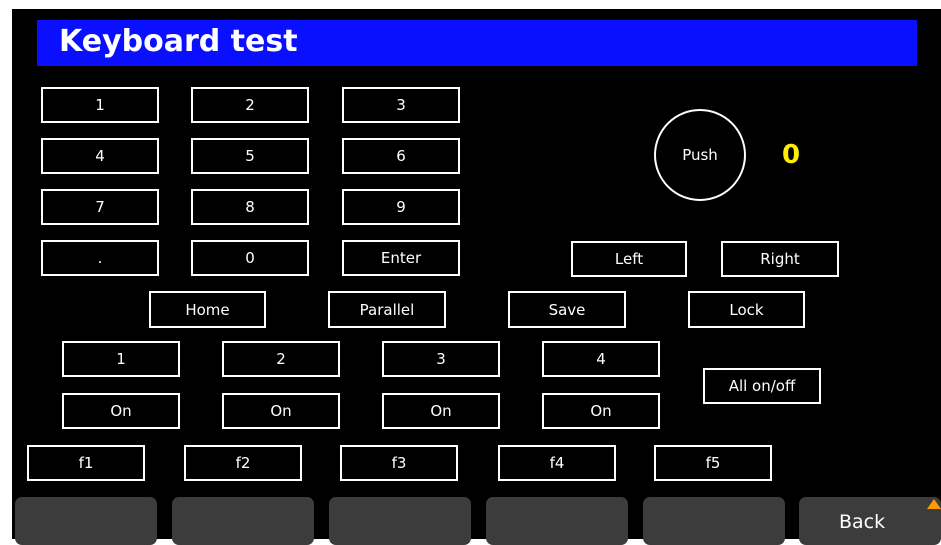  What do you see at coordinates (401, 258) in the screenshot?
I see `keypad-key-enter: Enter` at bounding box center [401, 258].